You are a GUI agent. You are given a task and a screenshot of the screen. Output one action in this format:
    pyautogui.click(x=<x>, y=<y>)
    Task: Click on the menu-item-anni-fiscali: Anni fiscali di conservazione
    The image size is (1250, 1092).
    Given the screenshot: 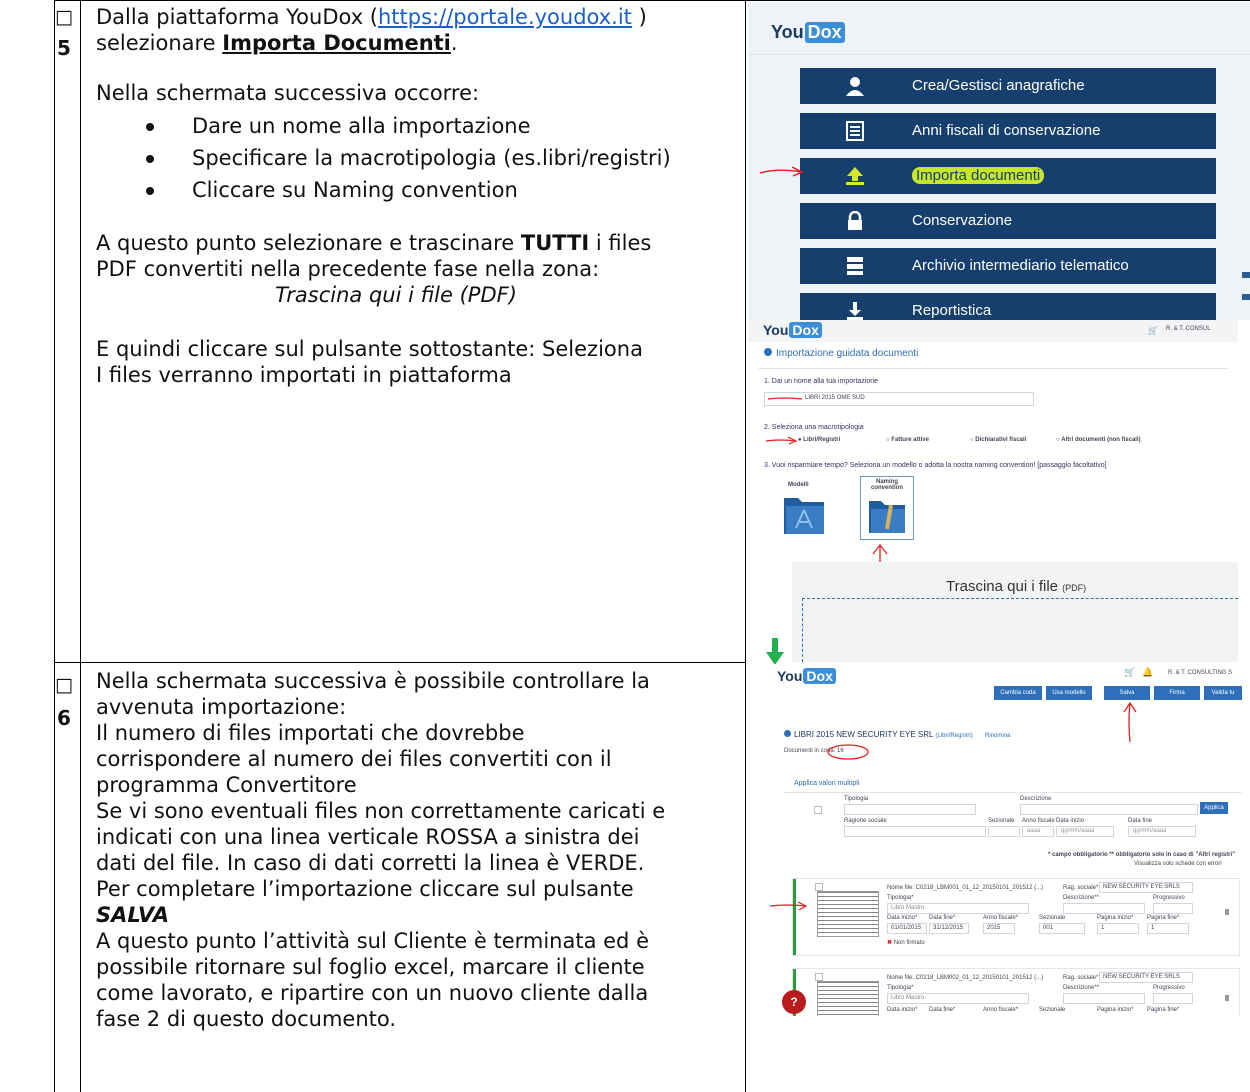 What is the action you would take?
    pyautogui.click(x=1008, y=131)
    